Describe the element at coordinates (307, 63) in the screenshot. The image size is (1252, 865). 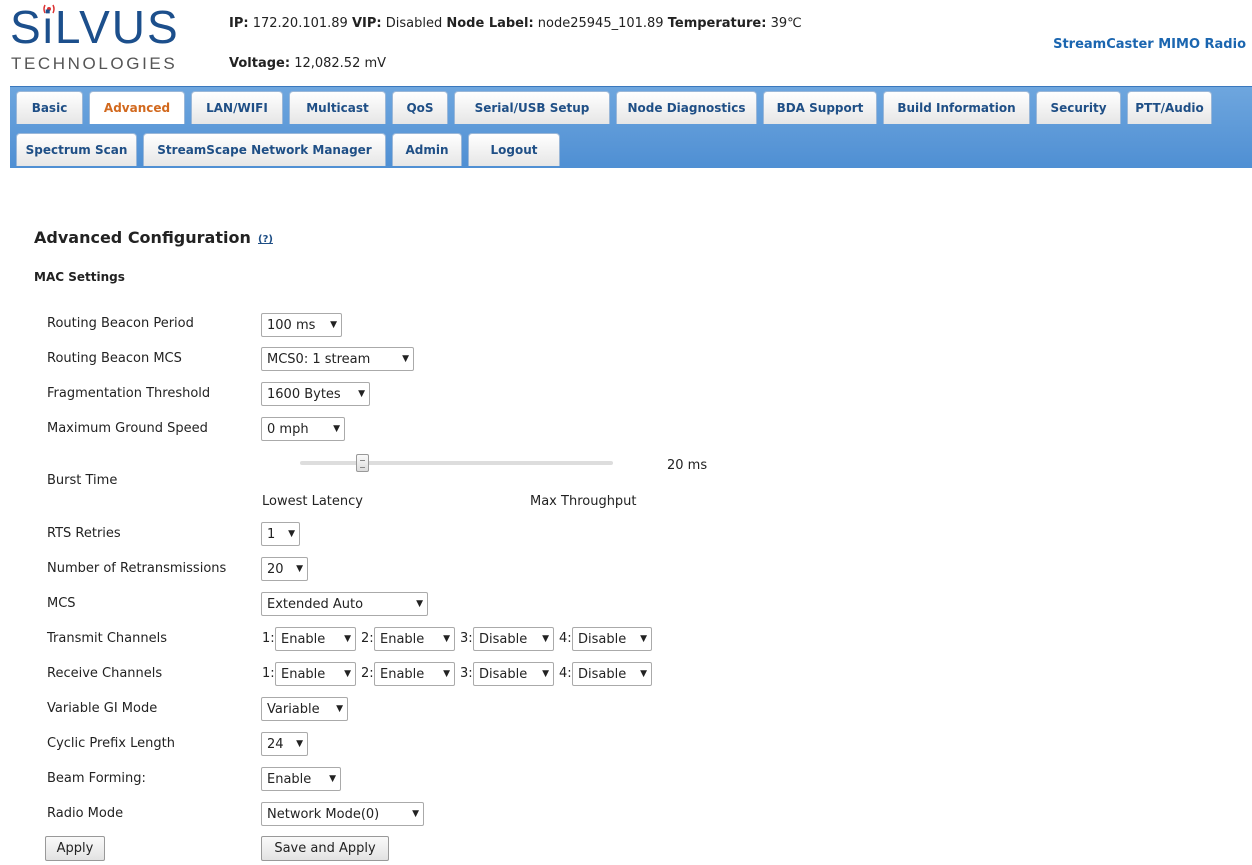
I see `status-line-voltage: Voltage: 12,082.52 mV` at that location.